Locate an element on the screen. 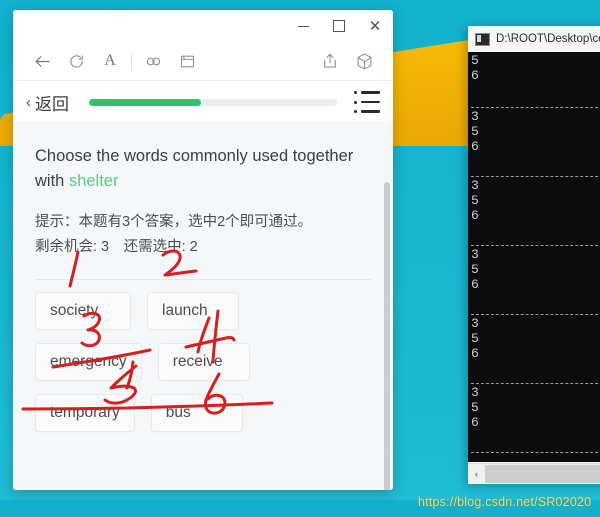  scroll-left-arrow-icon: ‹ is located at coordinates (476, 474).